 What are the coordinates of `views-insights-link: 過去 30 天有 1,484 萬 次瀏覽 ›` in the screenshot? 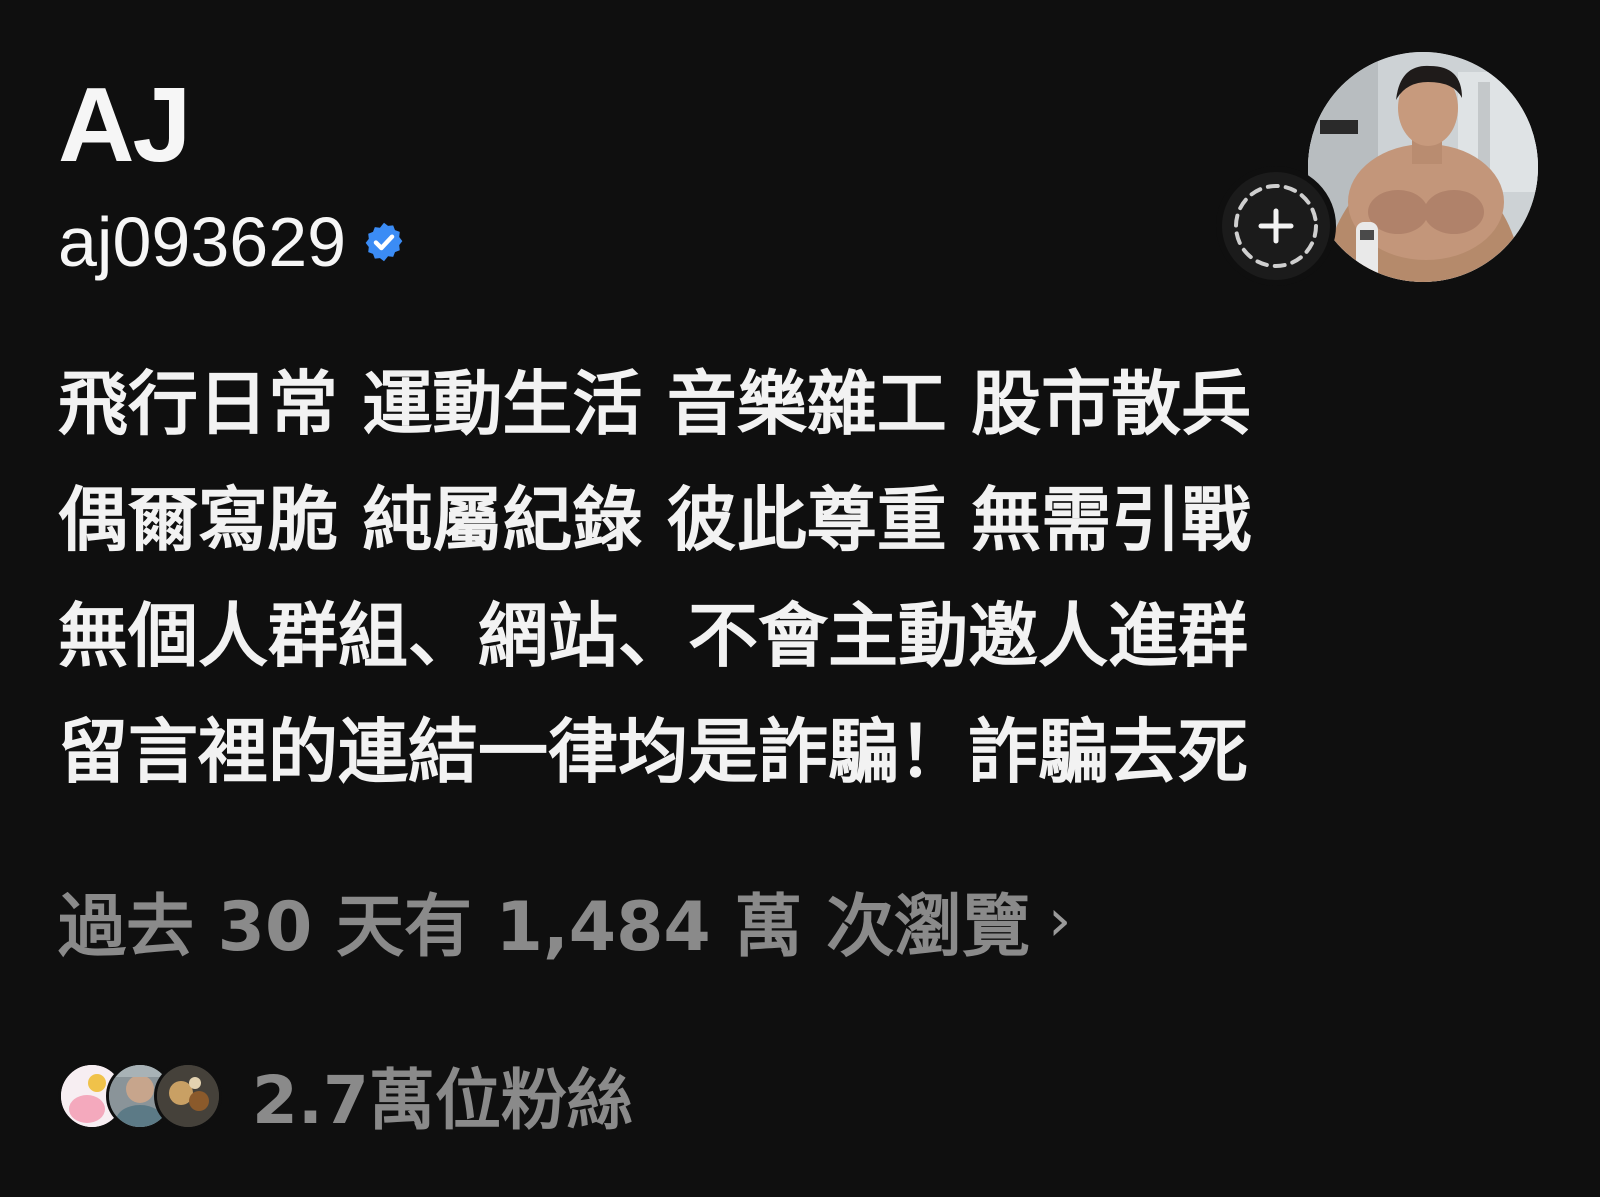 It's located at (564, 920).